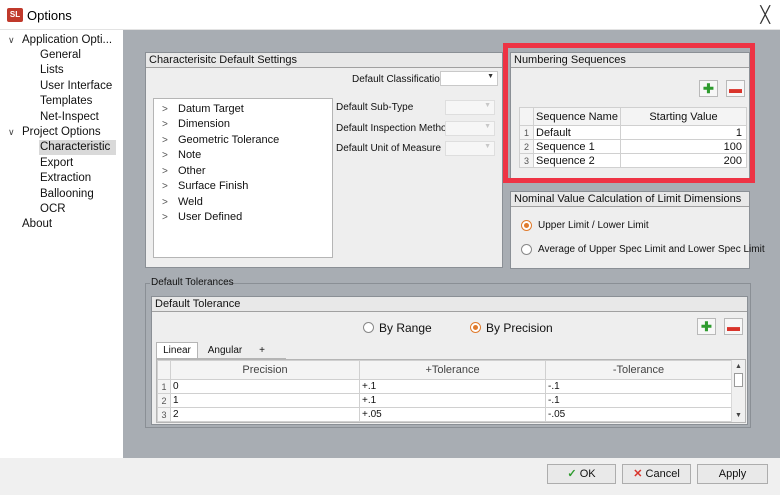 The height and width of the screenshot is (495, 780). What do you see at coordinates (164, 400) in the screenshot?
I see `row-number: 2` at bounding box center [164, 400].